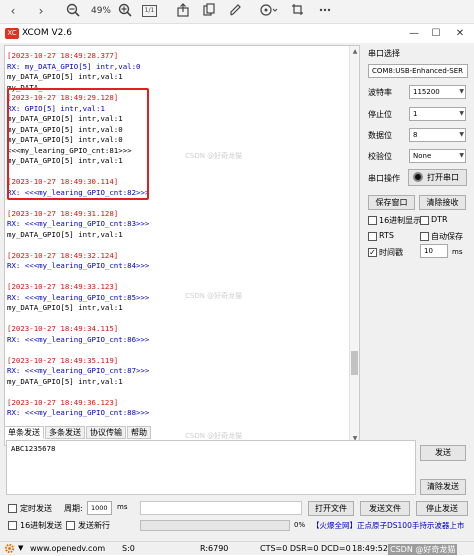 The image size is (474, 556). I want to click on received-count: R:6790, so click(214, 548).